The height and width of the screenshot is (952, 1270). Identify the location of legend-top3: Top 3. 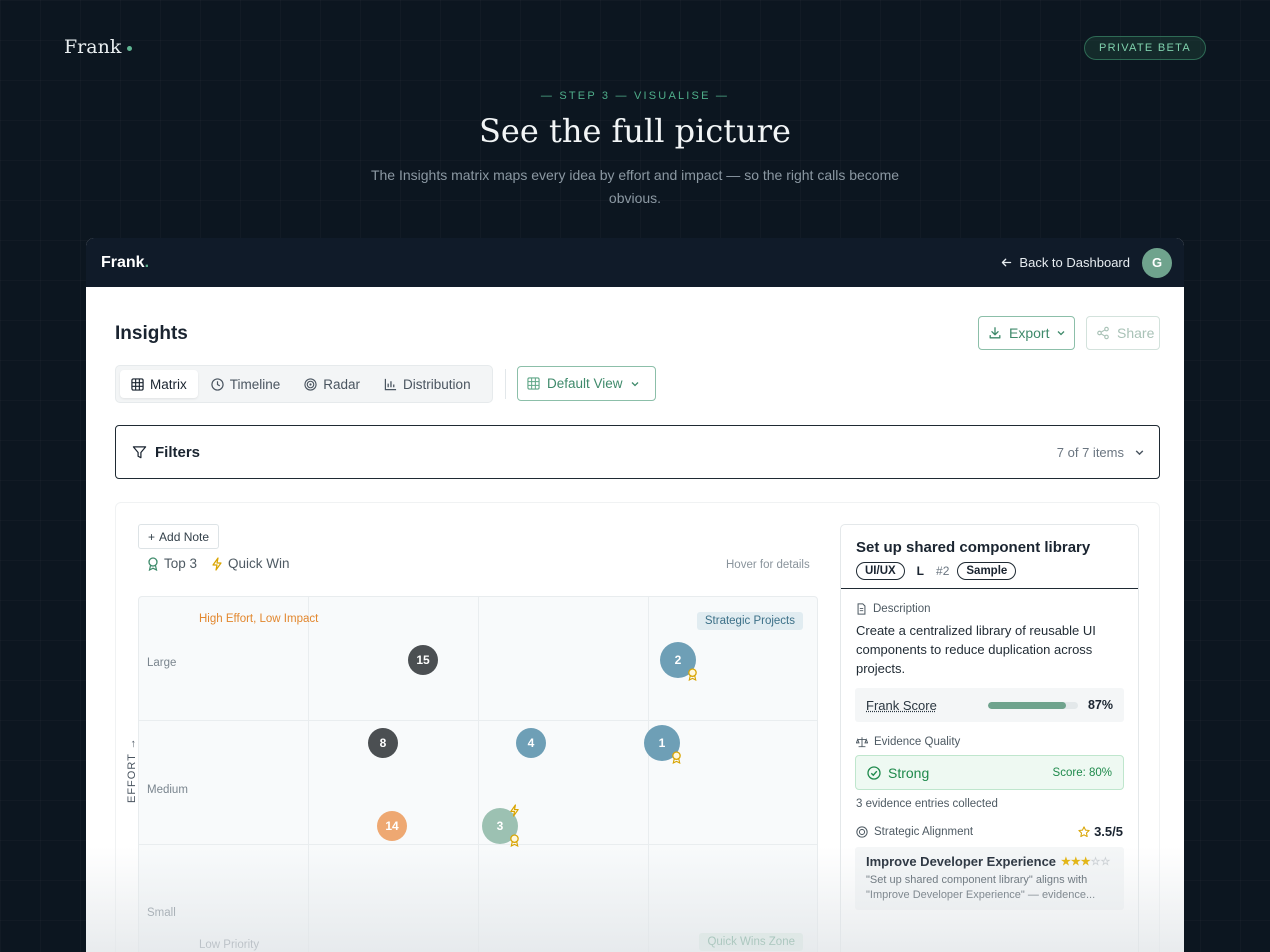
(172, 563).